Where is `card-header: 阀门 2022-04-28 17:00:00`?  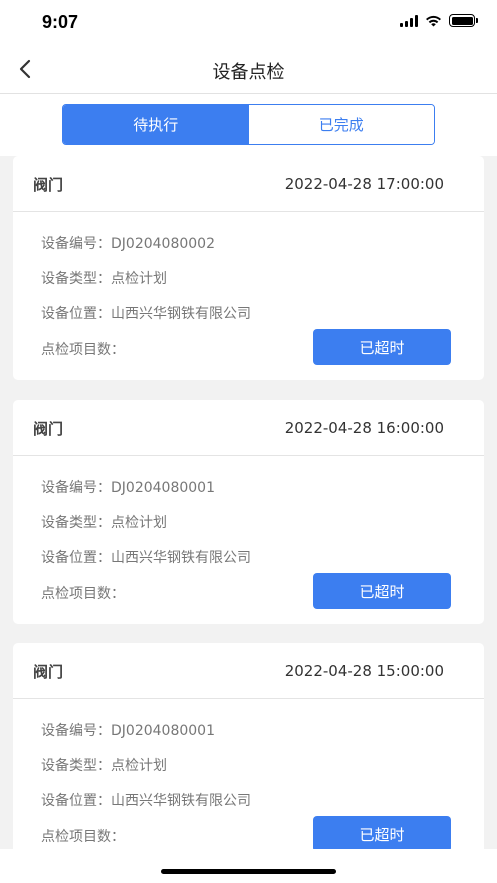 card-header: 阀门 2022-04-28 17:00:00 is located at coordinates (248, 184).